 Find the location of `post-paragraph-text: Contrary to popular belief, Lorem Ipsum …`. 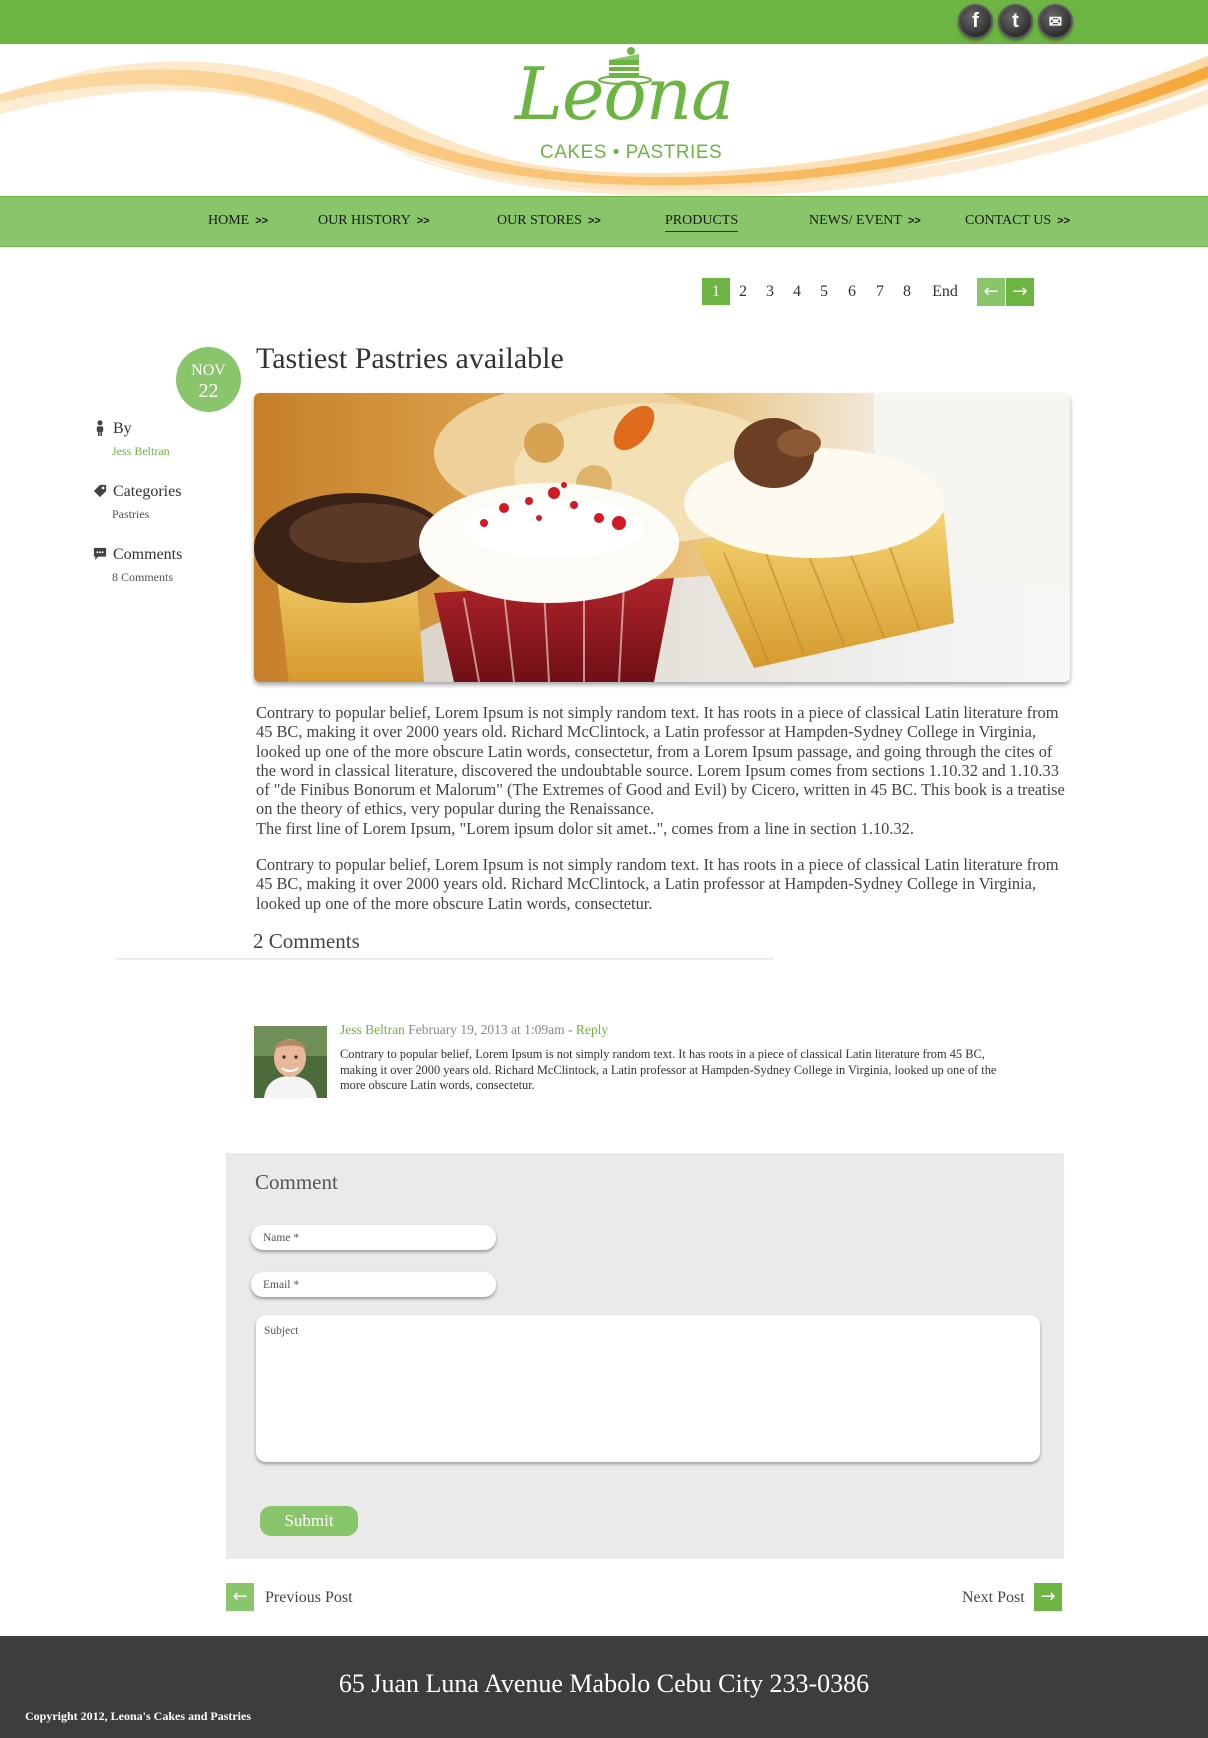

post-paragraph-text: Contrary to popular belief, Lorem Ipsum … is located at coordinates (660, 761).